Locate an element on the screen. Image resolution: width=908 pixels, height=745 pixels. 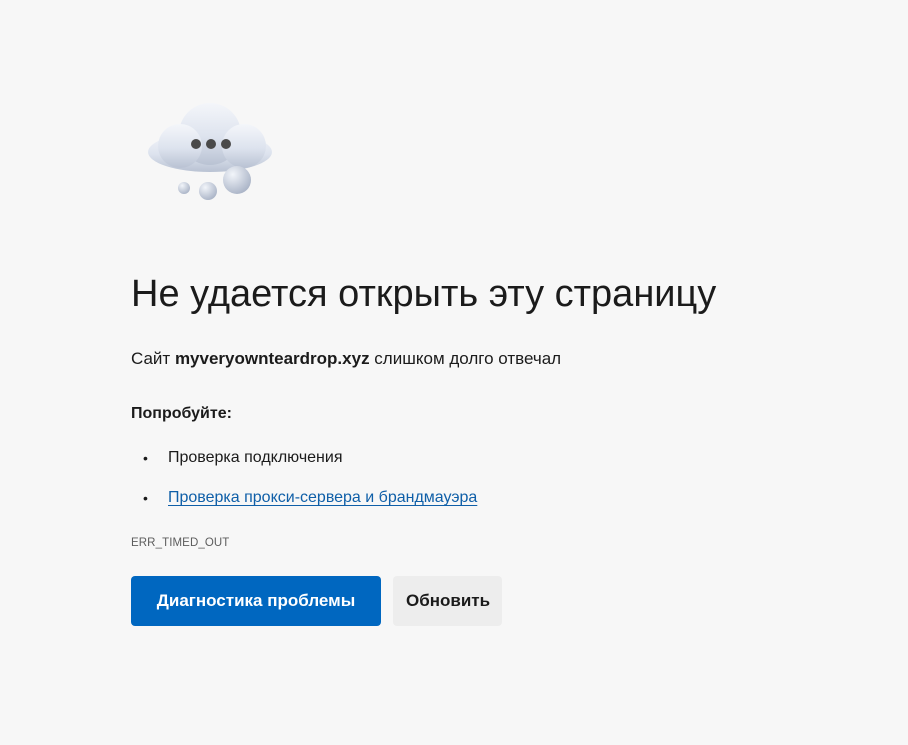
list-item: • Проверка прокси-сервера и брандмауэра is located at coordinates (304, 498).